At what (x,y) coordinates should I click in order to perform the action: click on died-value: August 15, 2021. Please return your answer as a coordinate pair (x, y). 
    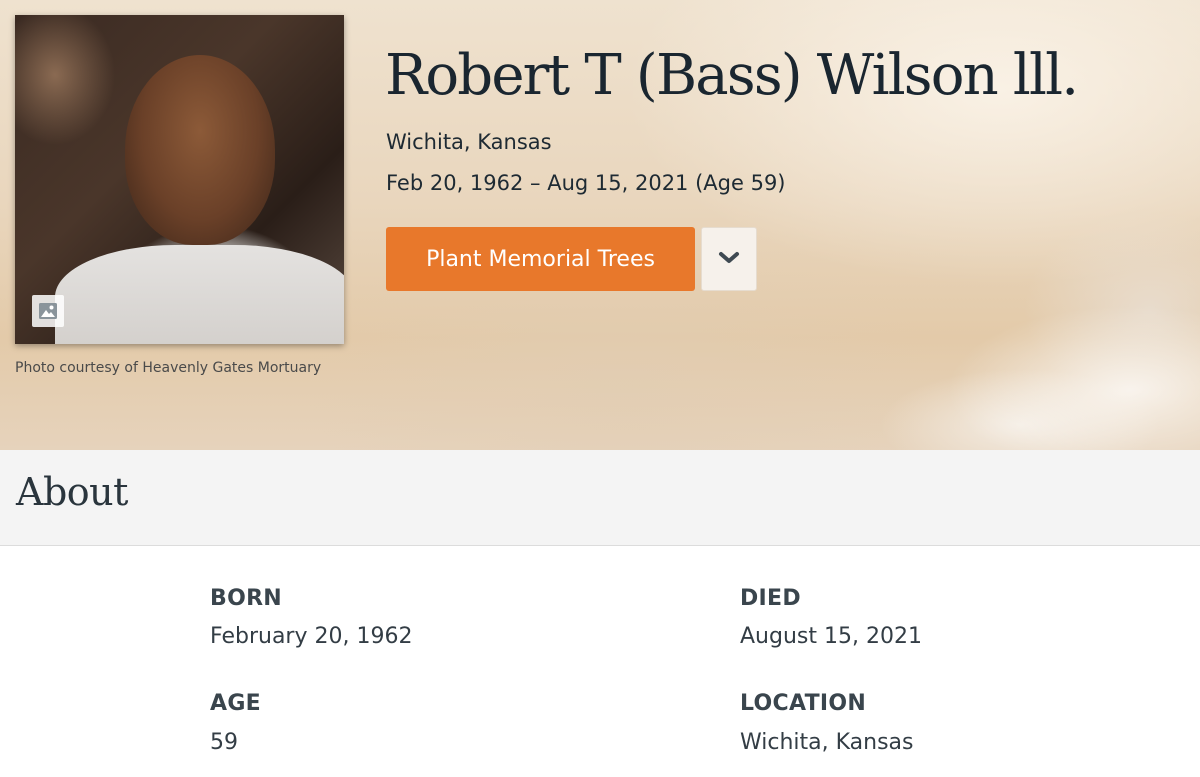
    Looking at the image, I should click on (831, 636).